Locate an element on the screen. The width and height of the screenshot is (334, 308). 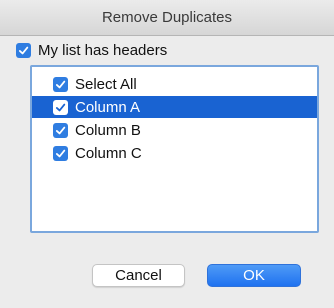
list-item-label: Column A is located at coordinates (108, 107).